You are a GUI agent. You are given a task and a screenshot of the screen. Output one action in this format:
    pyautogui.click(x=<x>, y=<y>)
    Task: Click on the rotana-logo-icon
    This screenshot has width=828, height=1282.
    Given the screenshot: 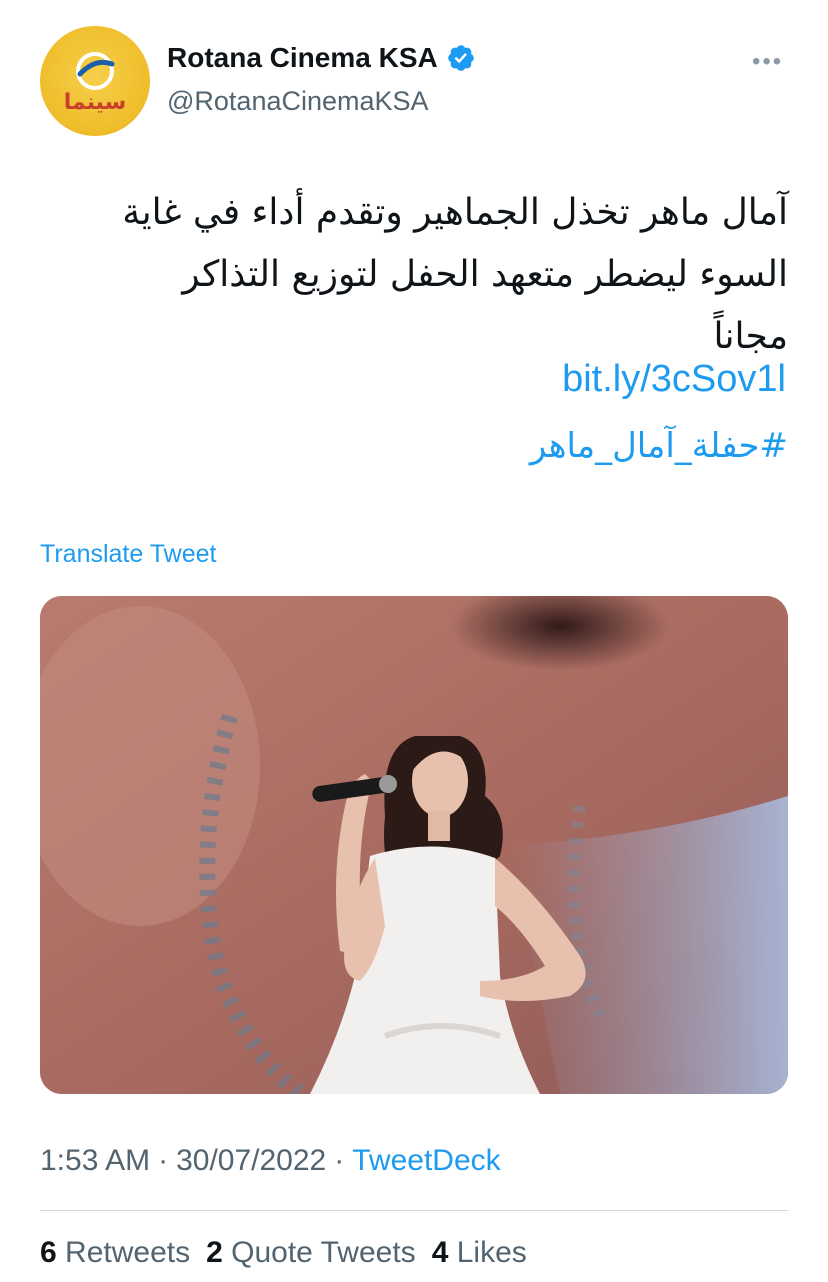 What is the action you would take?
    pyautogui.click(x=95, y=71)
    